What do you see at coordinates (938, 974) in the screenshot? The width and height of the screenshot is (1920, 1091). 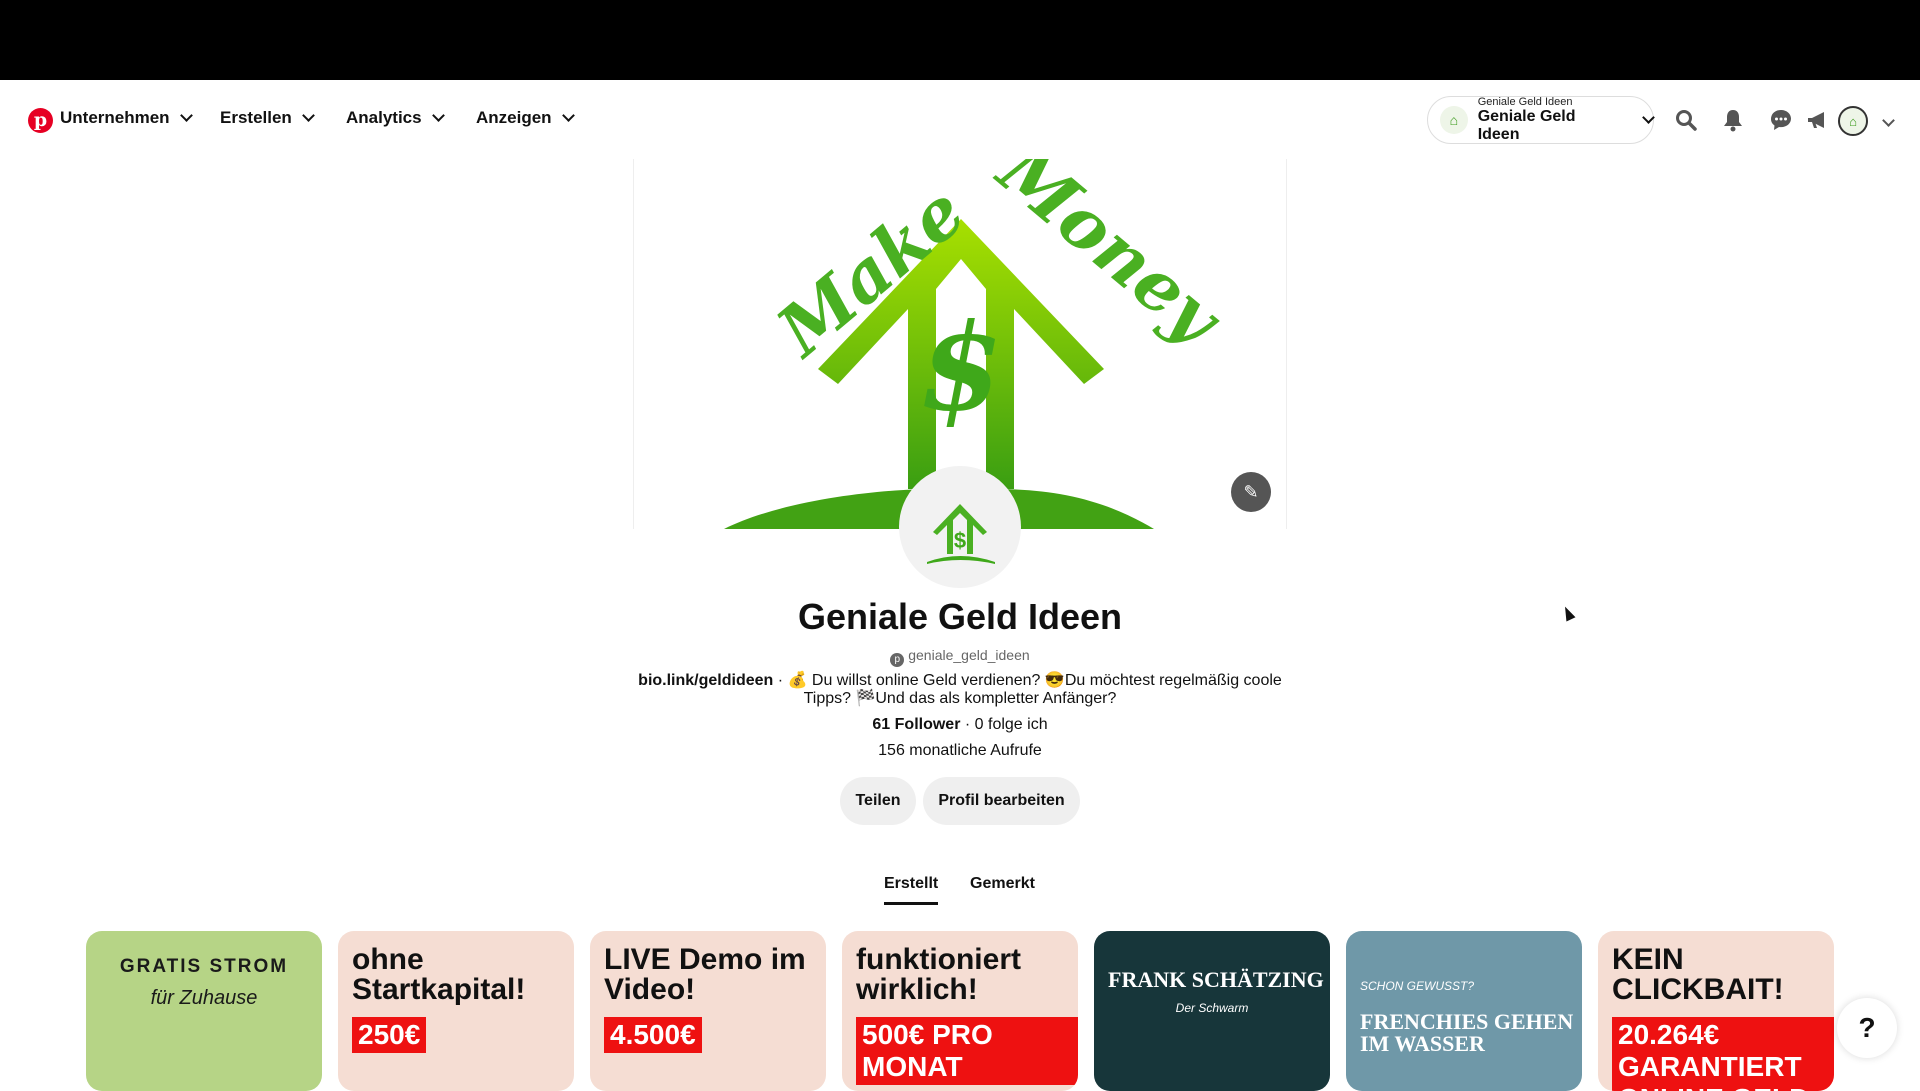 I see `pin-title: funktioniert wirklich!` at bounding box center [938, 974].